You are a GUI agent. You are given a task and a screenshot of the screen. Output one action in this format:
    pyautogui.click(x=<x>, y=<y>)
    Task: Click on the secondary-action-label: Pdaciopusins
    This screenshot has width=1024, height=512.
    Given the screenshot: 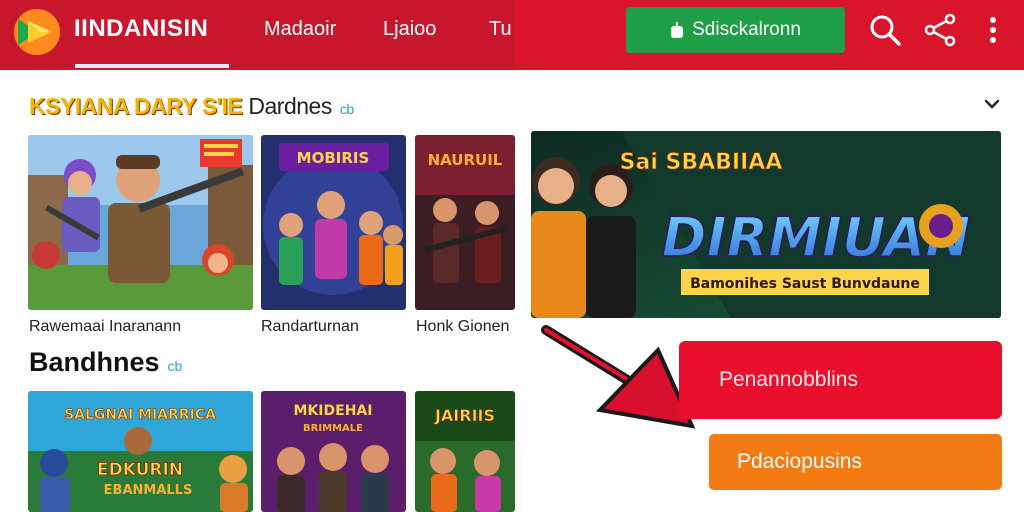 What is the action you would take?
    pyautogui.click(x=799, y=461)
    